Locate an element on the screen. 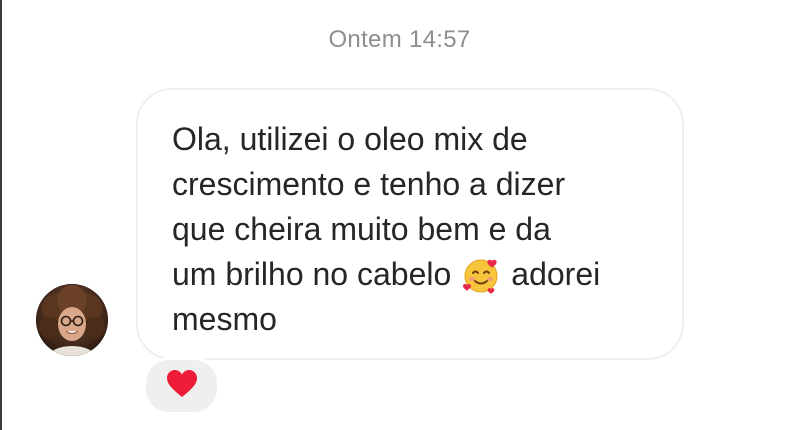  sender-avatar is located at coordinates (72, 320).